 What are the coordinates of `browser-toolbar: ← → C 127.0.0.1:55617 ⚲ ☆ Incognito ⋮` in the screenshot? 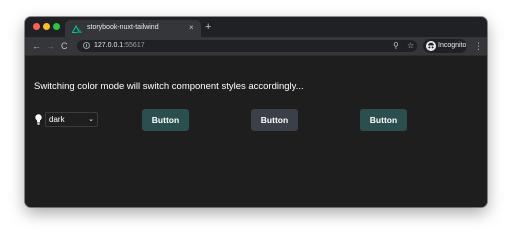 It's located at (256, 46).